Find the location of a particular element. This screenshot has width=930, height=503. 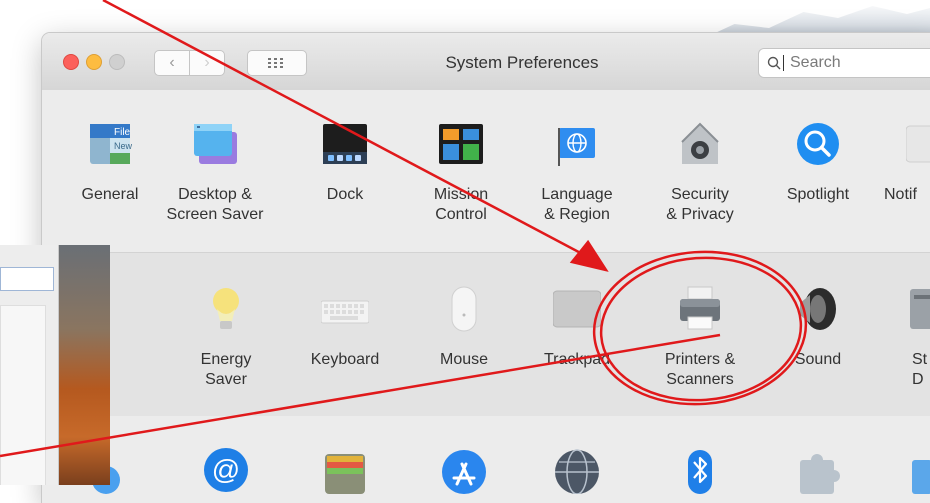

pane-language-region: Language & Region is located at coordinates (577, 172).